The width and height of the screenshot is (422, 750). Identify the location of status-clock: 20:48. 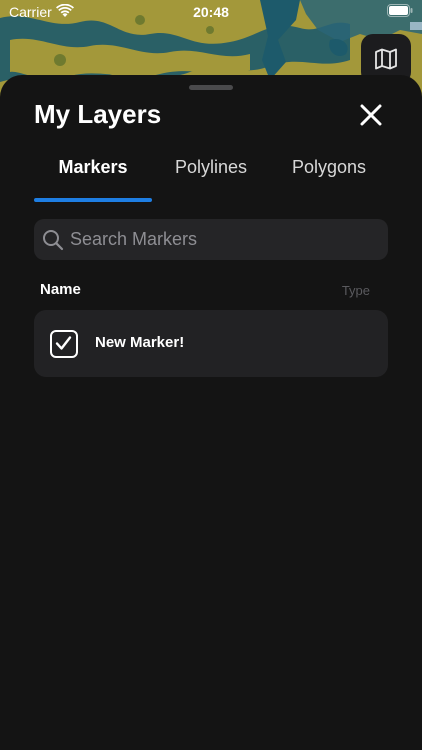
(211, 12).